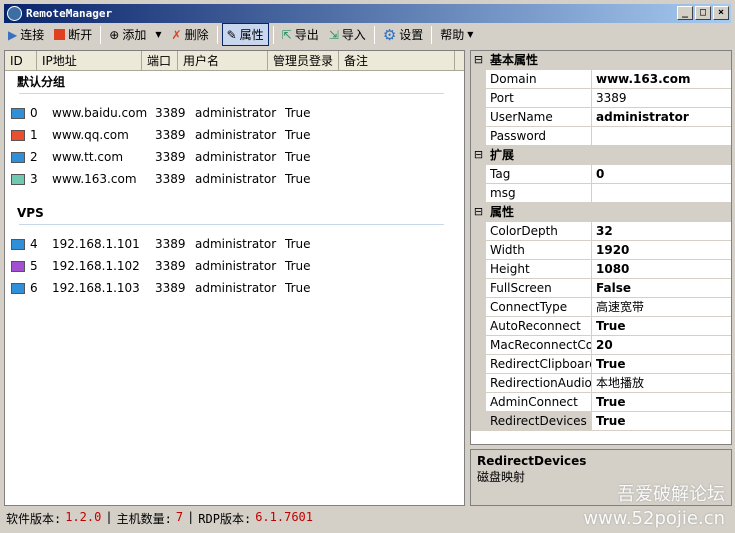 The width and height of the screenshot is (735, 533). What do you see at coordinates (286, 34) in the screenshot?
I see `export-icon: ⇱` at bounding box center [286, 34].